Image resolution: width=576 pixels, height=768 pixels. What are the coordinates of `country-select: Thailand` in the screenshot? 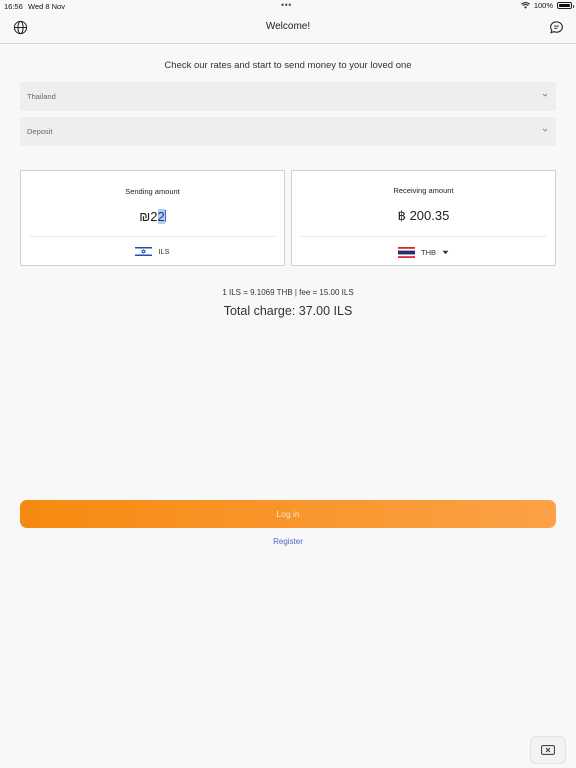 It's located at (288, 96).